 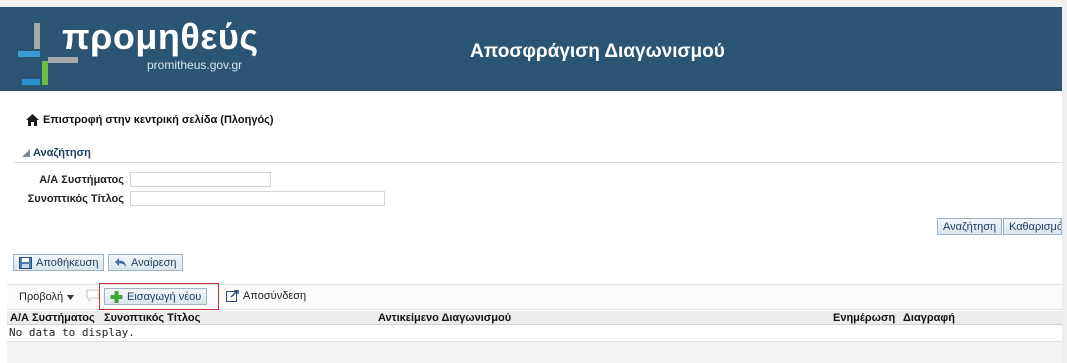 I want to click on search-section-divider, so click(x=538, y=162).